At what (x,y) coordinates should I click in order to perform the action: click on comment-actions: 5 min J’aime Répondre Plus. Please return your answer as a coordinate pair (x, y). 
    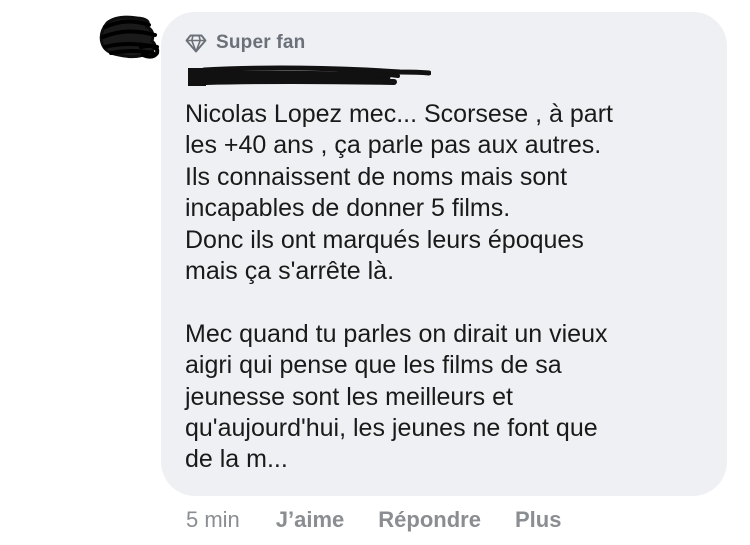
    Looking at the image, I should click on (373, 520).